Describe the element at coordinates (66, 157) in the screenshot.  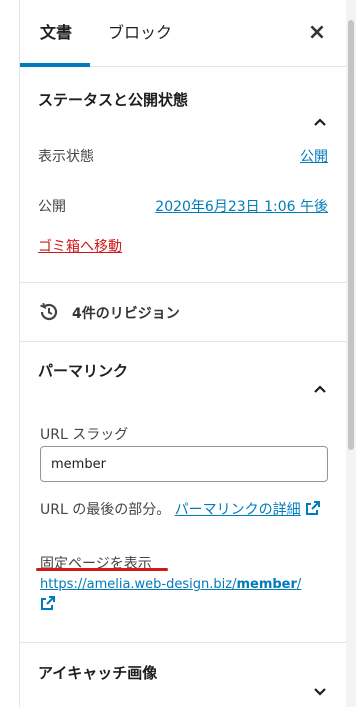
I see `visibility-label: 表示状態` at that location.